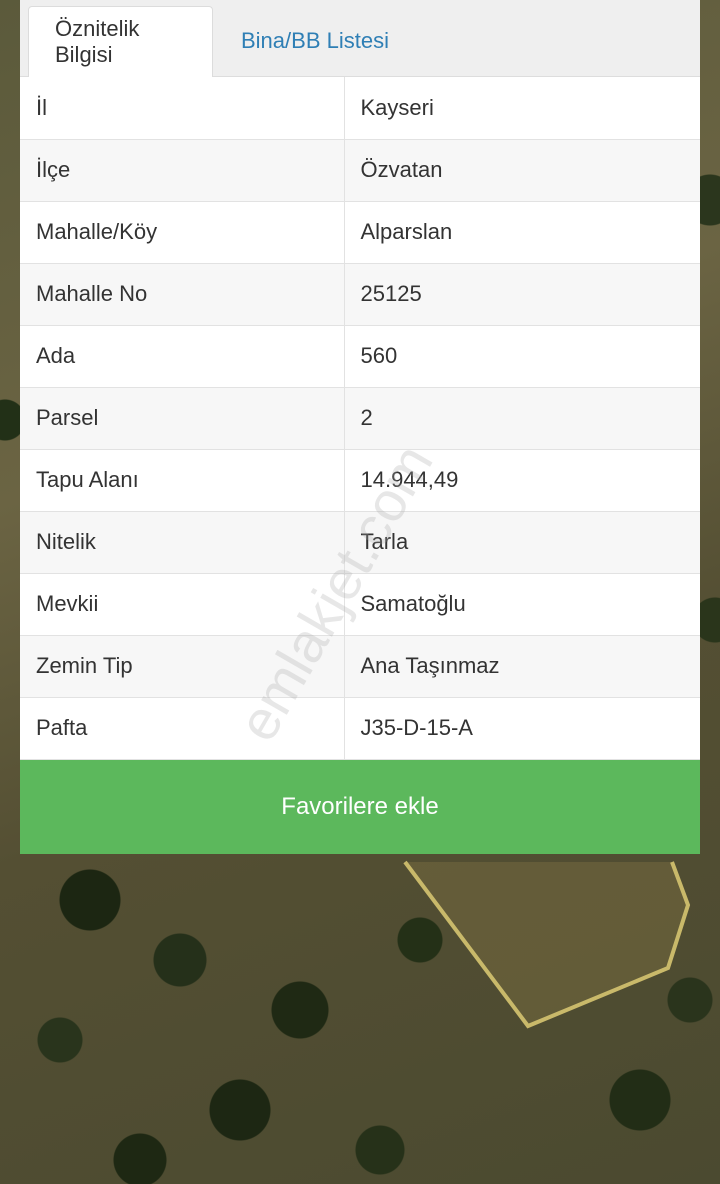  Describe the element at coordinates (182, 170) in the screenshot. I see `attr-key: İlçe` at that location.